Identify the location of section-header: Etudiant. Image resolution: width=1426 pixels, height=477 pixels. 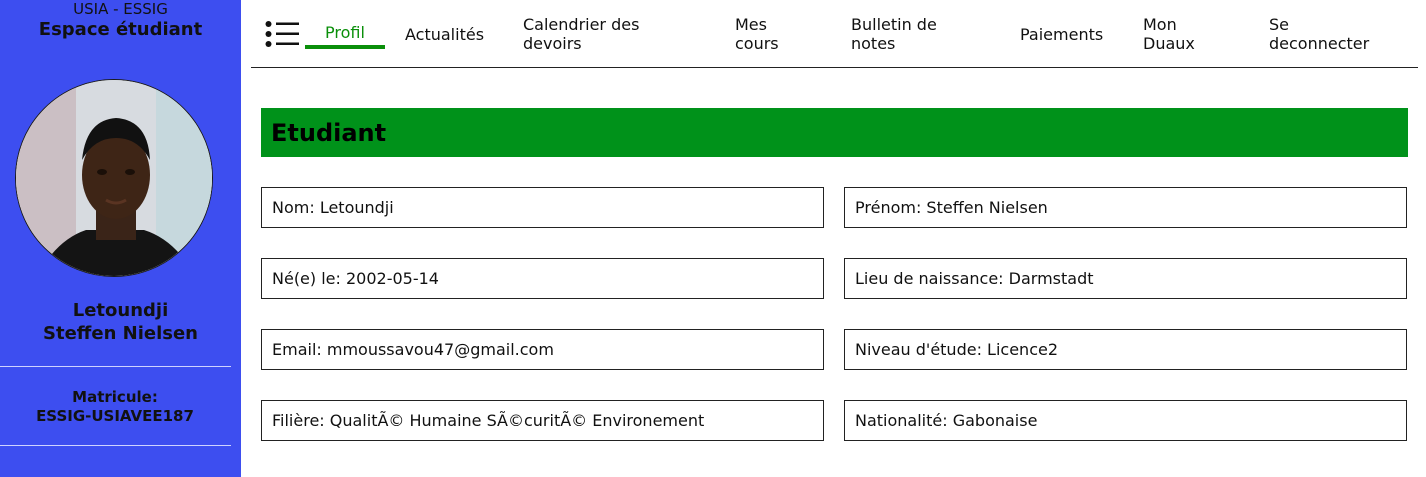
(834, 132).